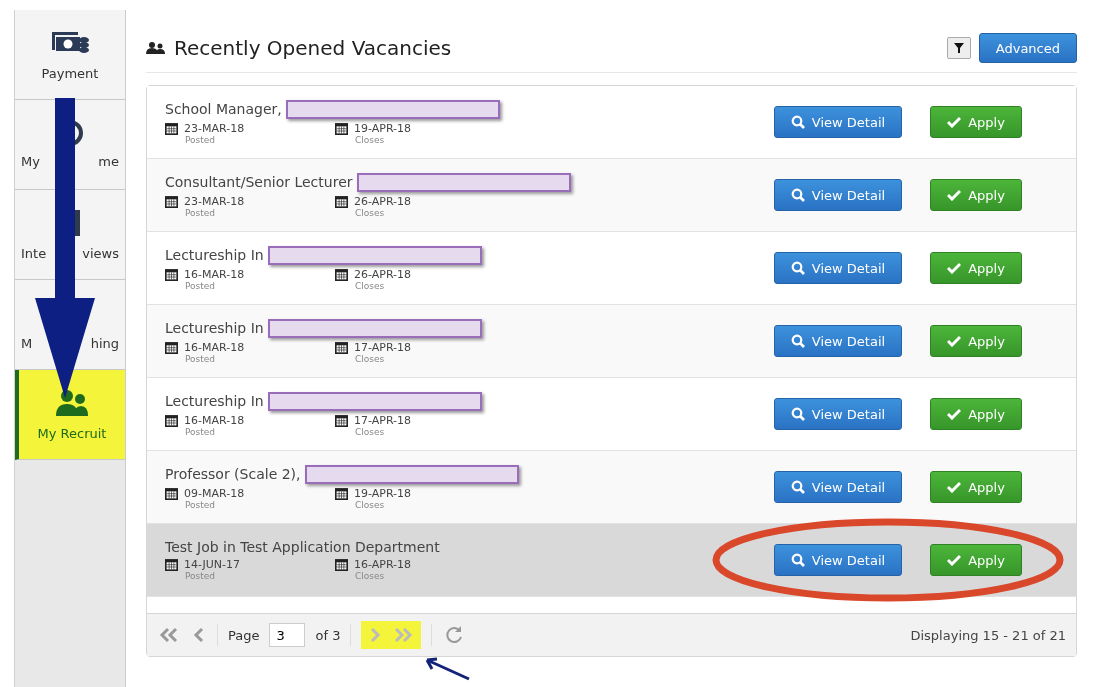 Image resolution: width=1103 pixels, height=687 pixels. What do you see at coordinates (212, 564) in the screenshot?
I see `posted-date: 14-JUN-17` at bounding box center [212, 564].